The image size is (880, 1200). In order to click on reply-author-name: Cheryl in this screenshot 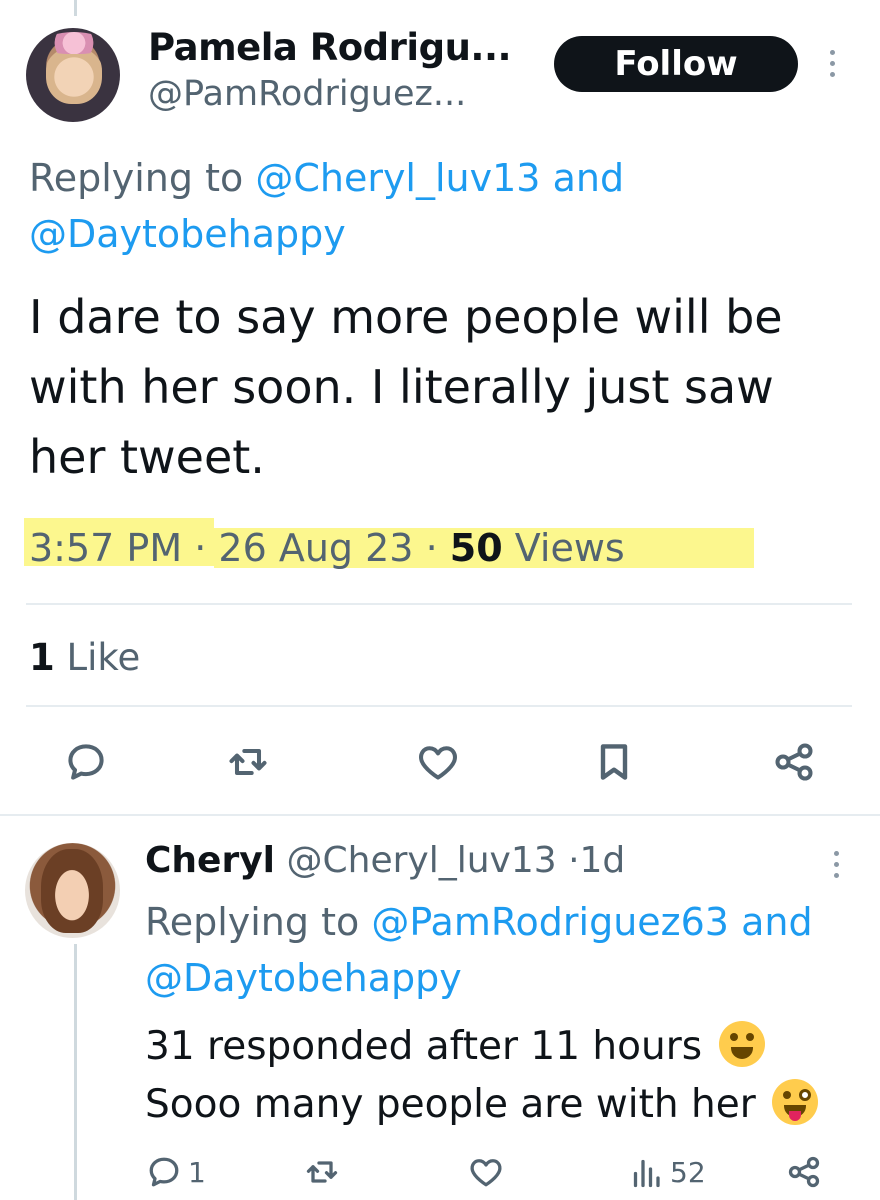, I will do `click(210, 860)`.